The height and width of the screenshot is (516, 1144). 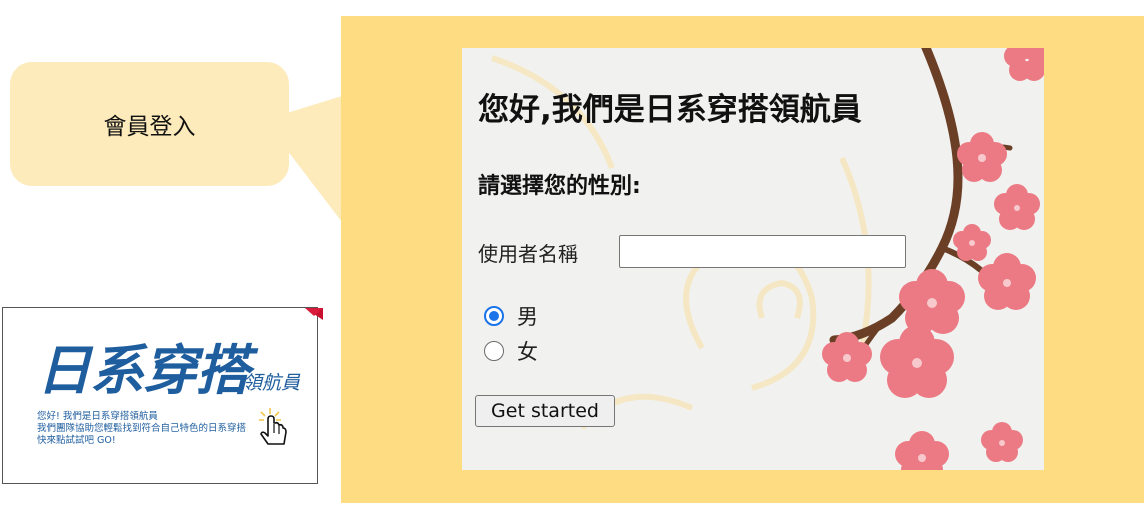 What do you see at coordinates (511, 351) in the screenshot?
I see `gender-option-female: 女` at bounding box center [511, 351].